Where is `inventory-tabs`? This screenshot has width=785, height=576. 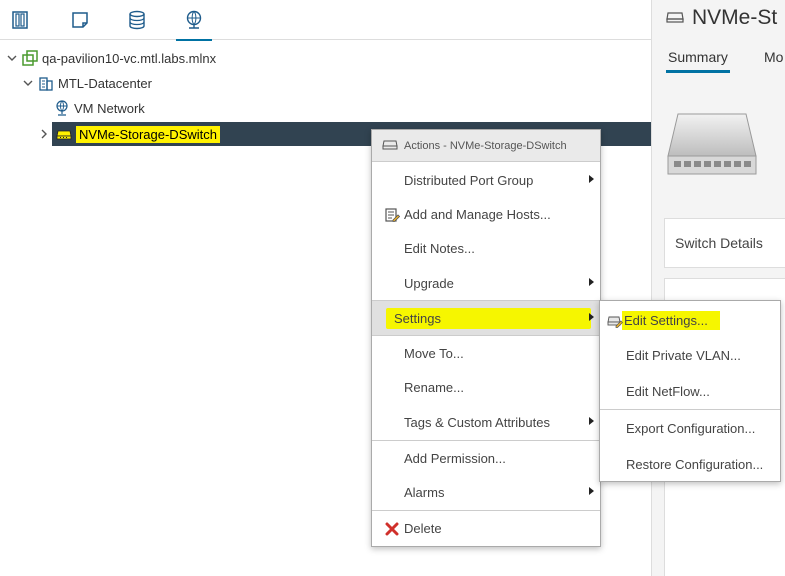 inventory-tabs is located at coordinates (325, 20).